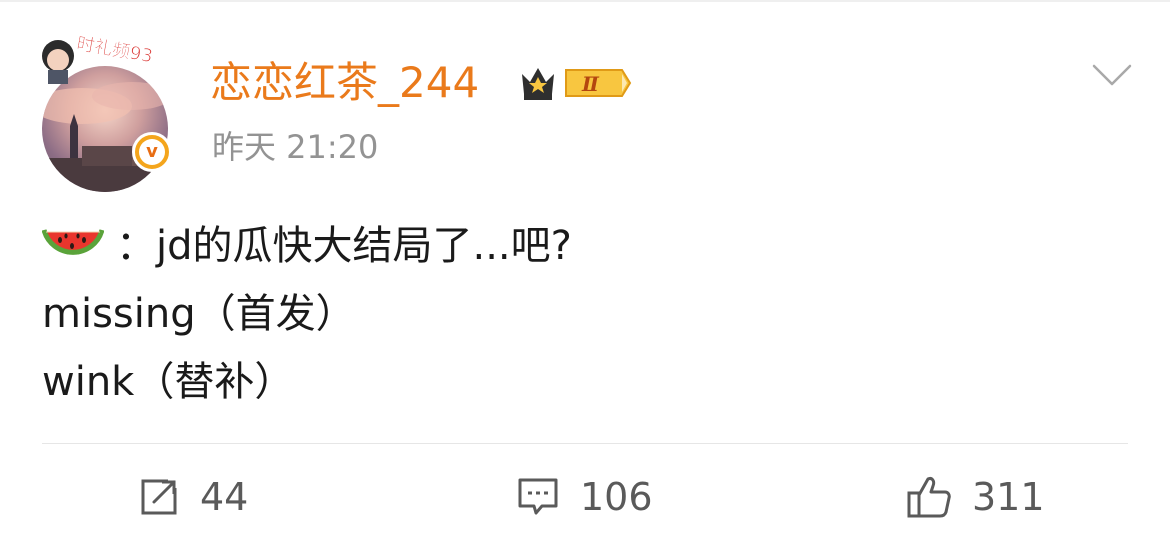  What do you see at coordinates (224, 497) in the screenshot?
I see `repost-count: 44` at bounding box center [224, 497].